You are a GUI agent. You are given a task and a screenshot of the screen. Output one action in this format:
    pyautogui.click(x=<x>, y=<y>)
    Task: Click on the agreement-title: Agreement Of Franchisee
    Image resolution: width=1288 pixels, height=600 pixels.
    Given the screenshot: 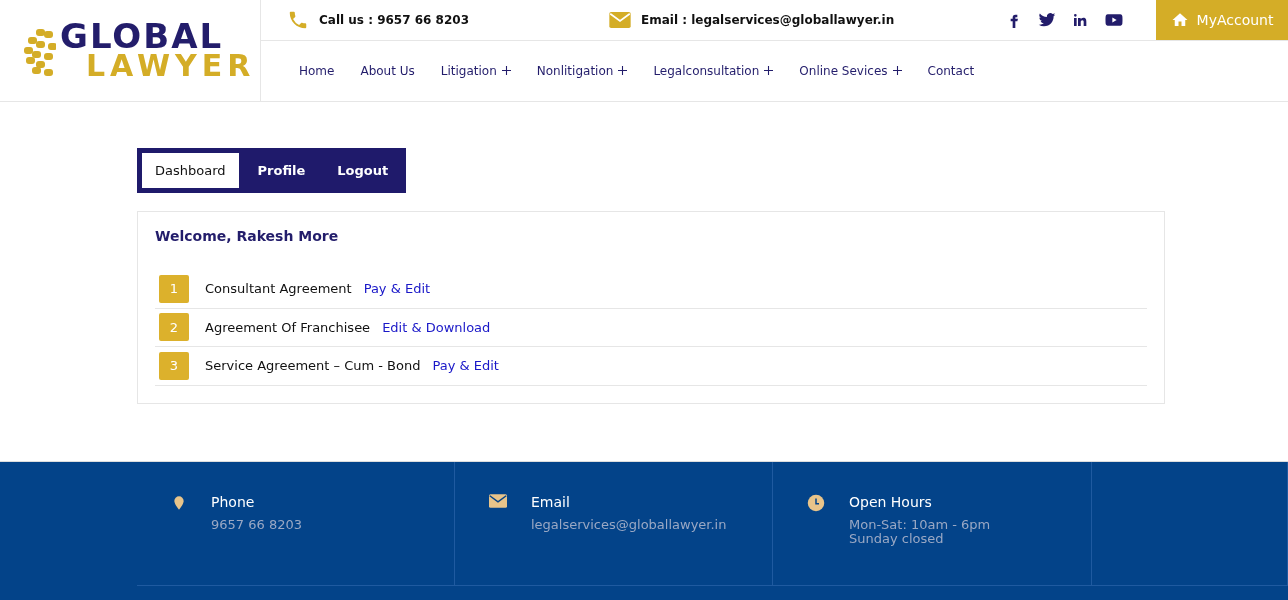 What is the action you would take?
    pyautogui.click(x=288, y=327)
    